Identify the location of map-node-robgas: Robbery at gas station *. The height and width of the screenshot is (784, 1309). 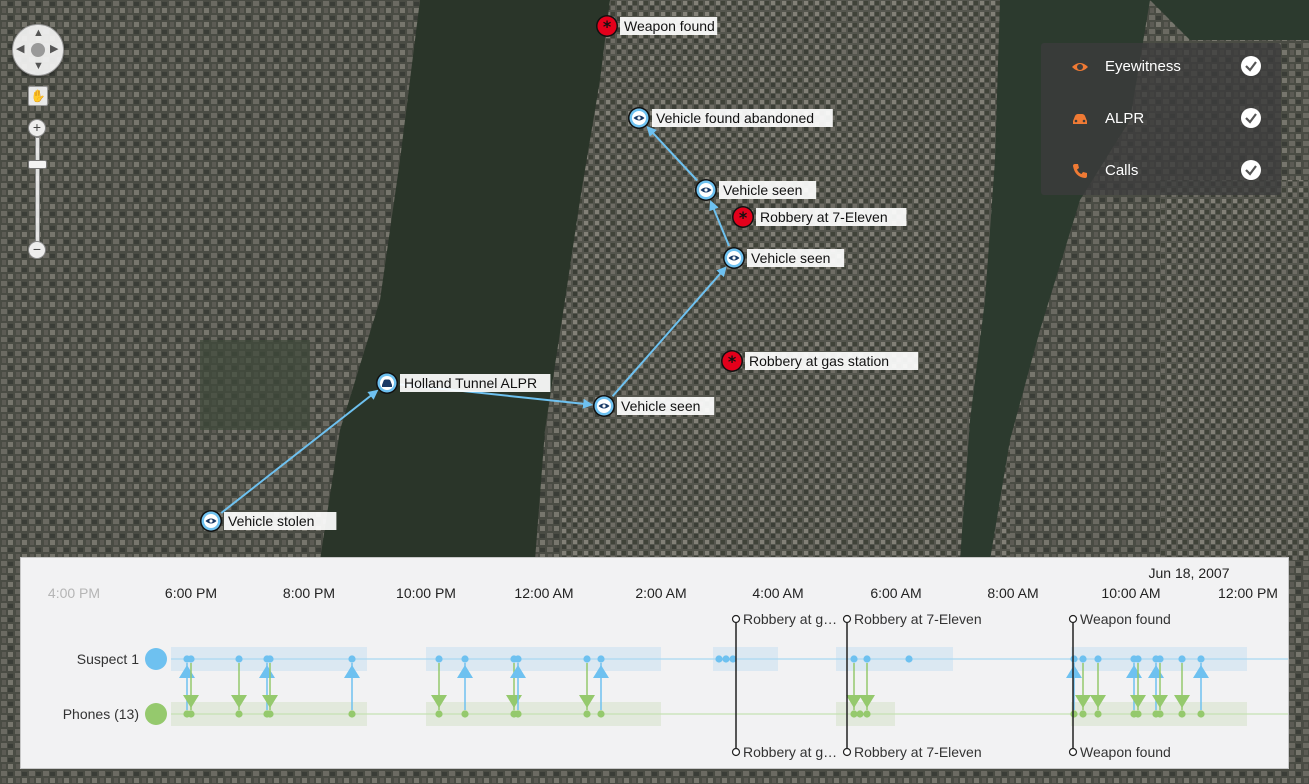
(820, 361).